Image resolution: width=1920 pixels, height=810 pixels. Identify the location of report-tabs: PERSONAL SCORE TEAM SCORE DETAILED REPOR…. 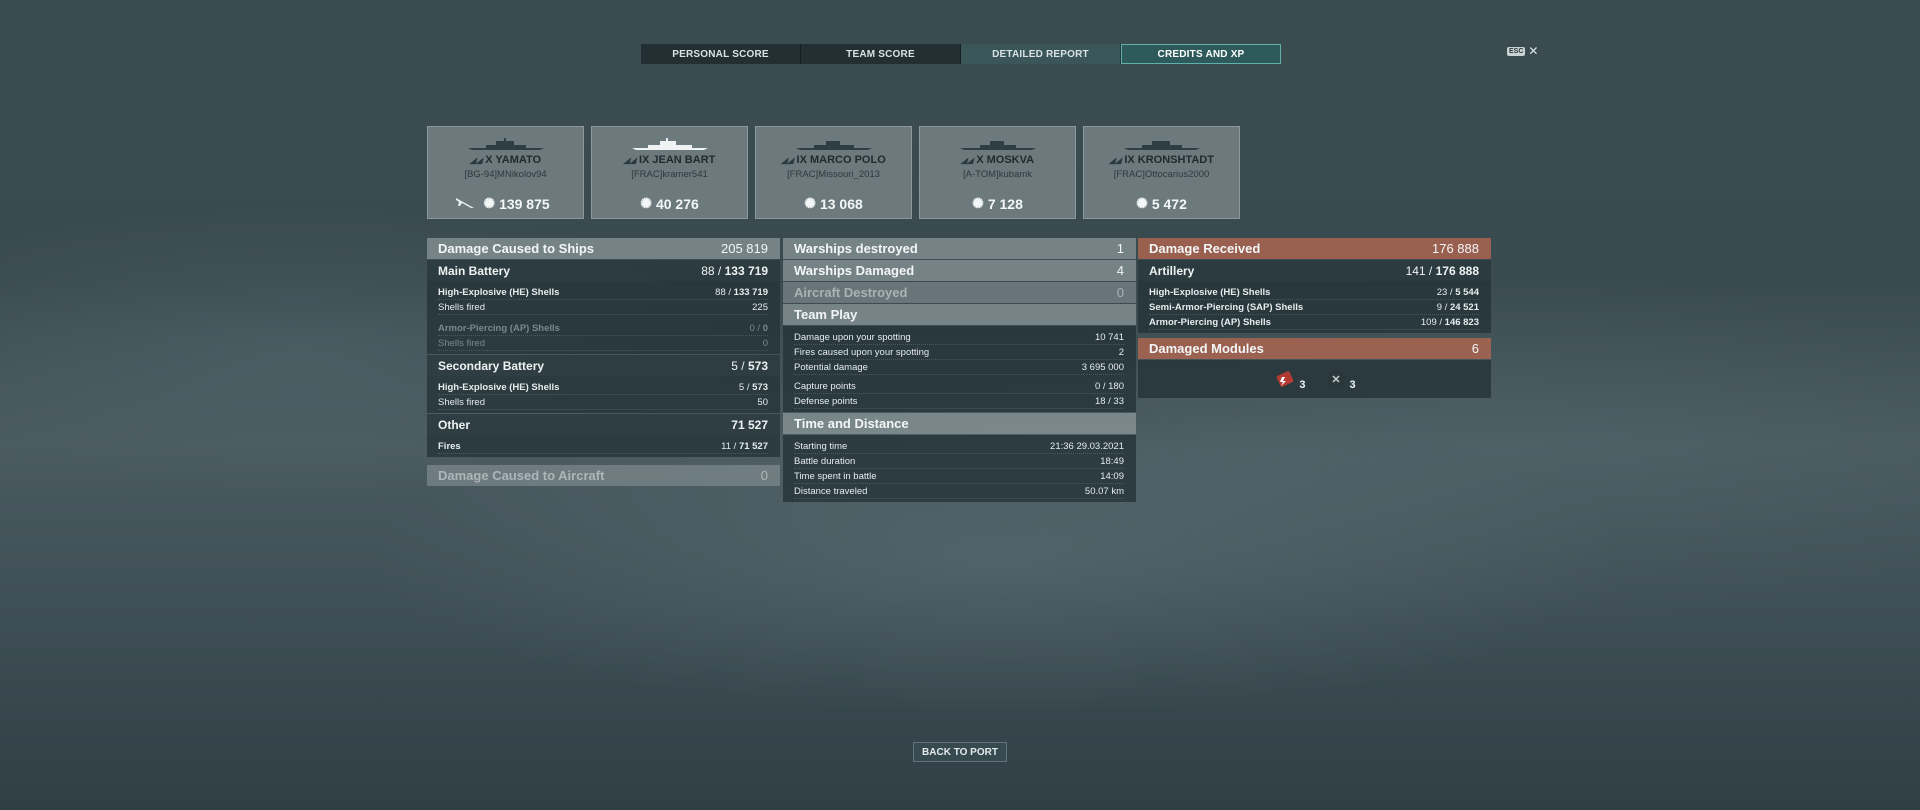
(961, 54).